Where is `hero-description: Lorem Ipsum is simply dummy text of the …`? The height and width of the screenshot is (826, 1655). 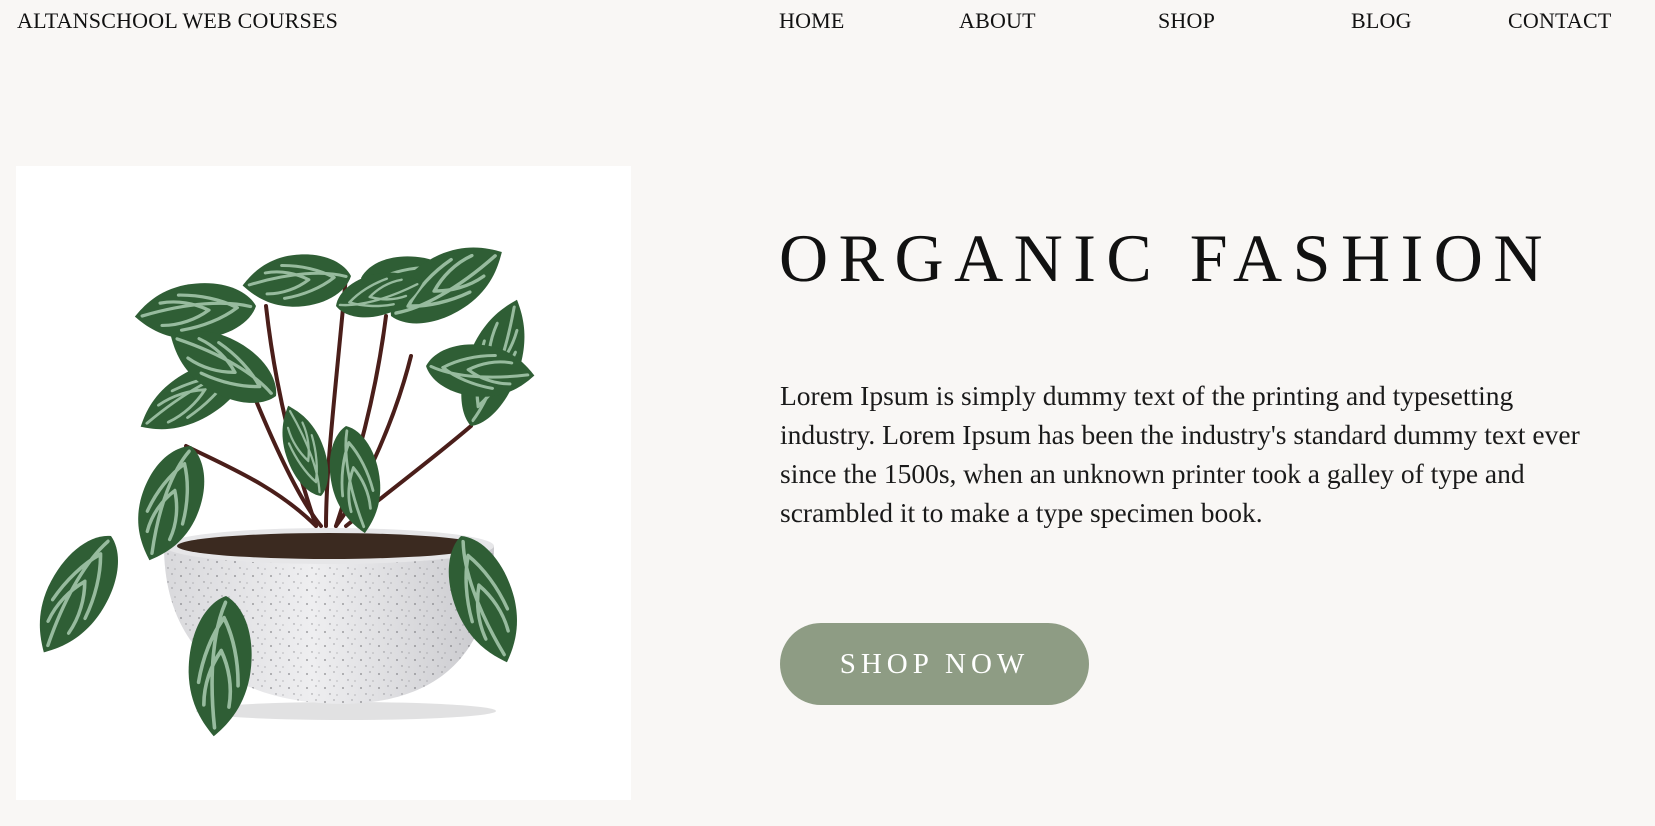
hero-description: Lorem Ipsum is simply dummy text of the … is located at coordinates (1180, 454).